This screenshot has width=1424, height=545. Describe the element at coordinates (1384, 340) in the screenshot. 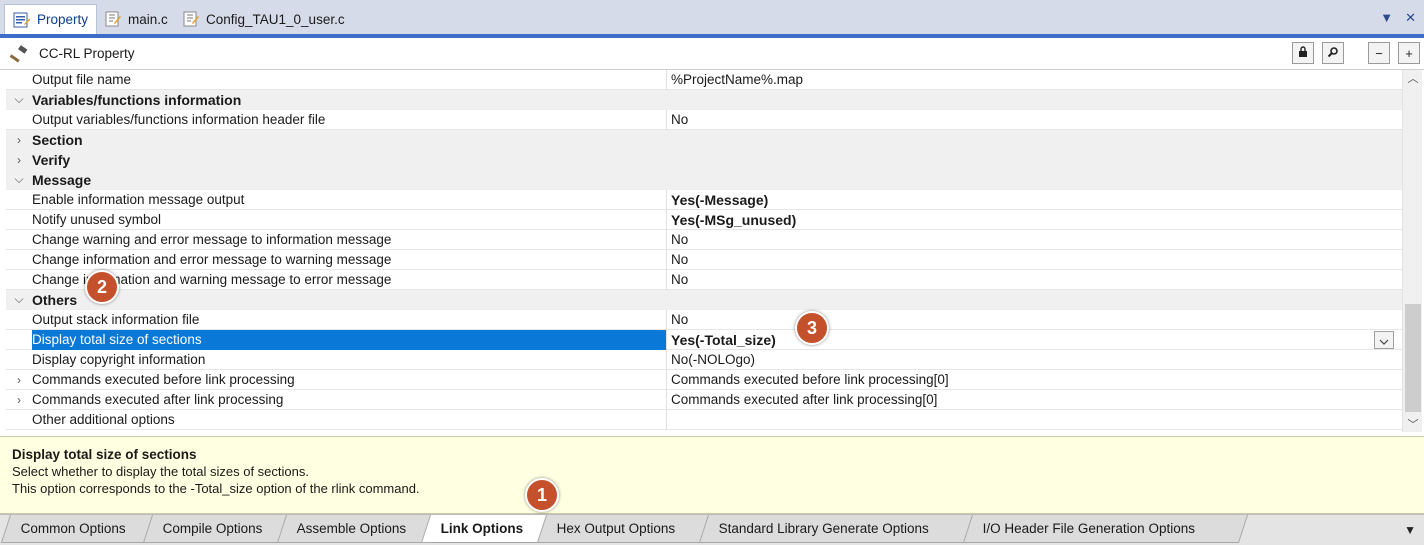

I see `value-dropdown-button` at that location.